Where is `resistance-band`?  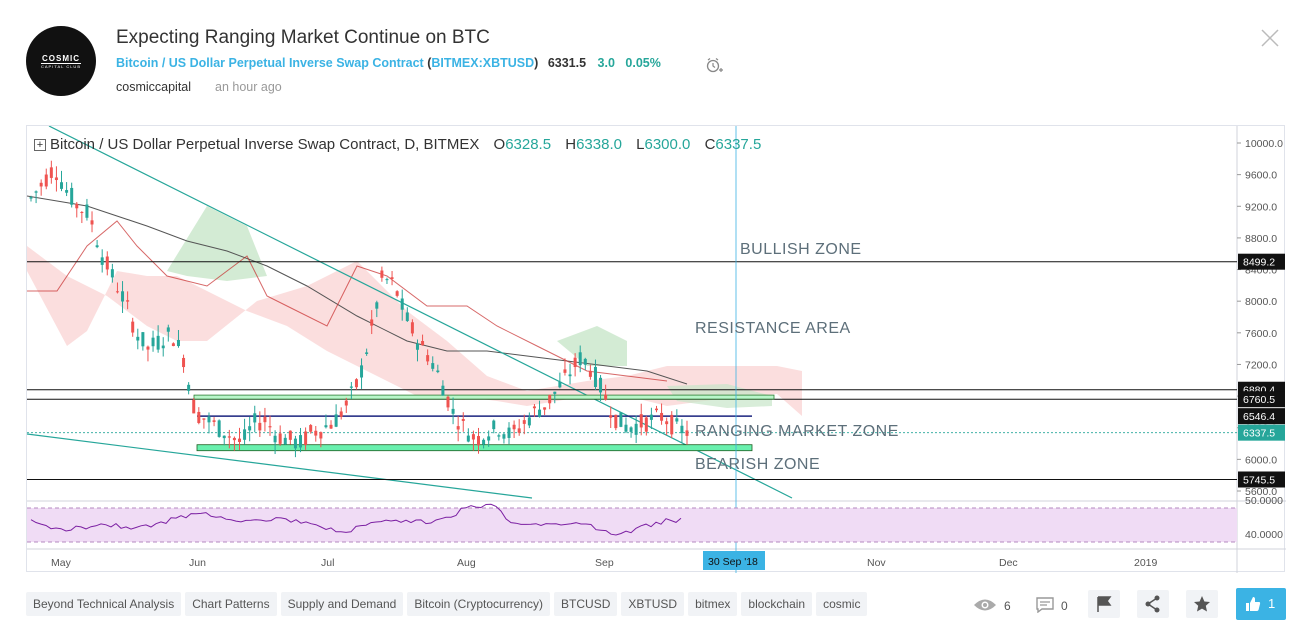
resistance-band is located at coordinates (484, 397).